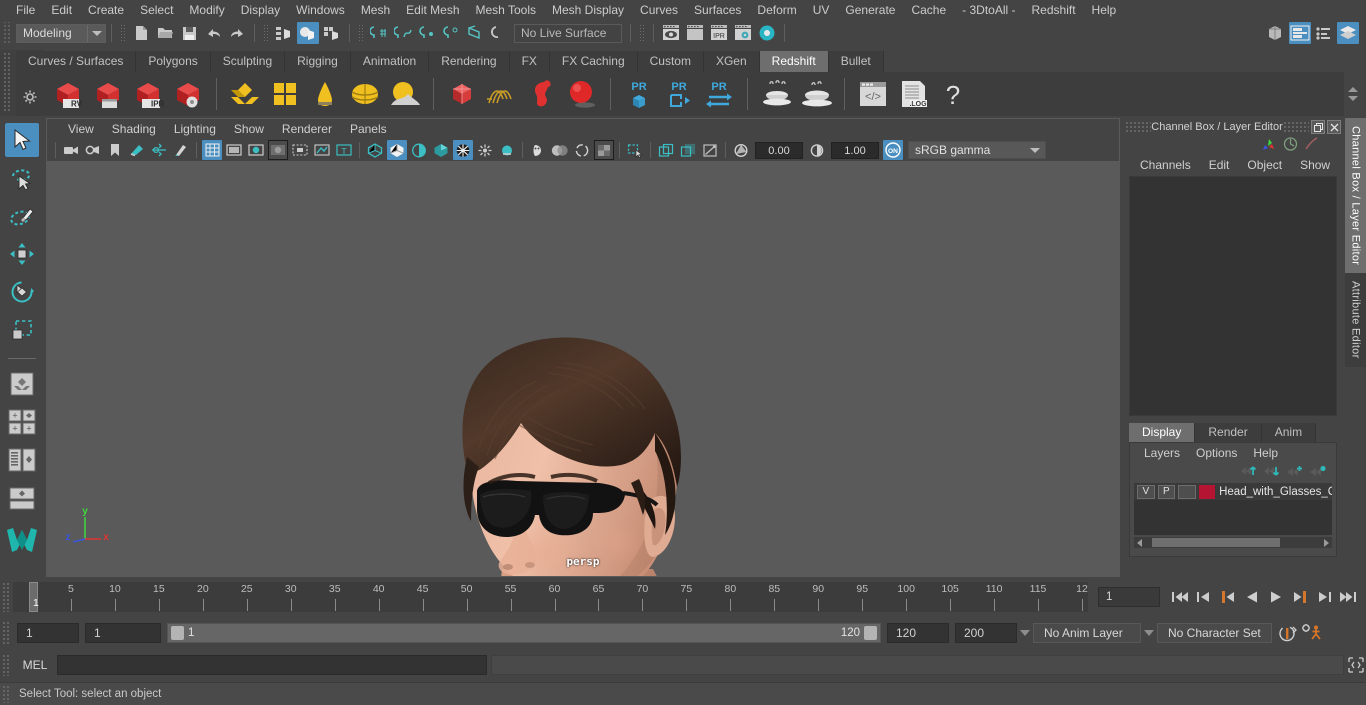  I want to click on menu-edit: Edit, so click(61, 10).